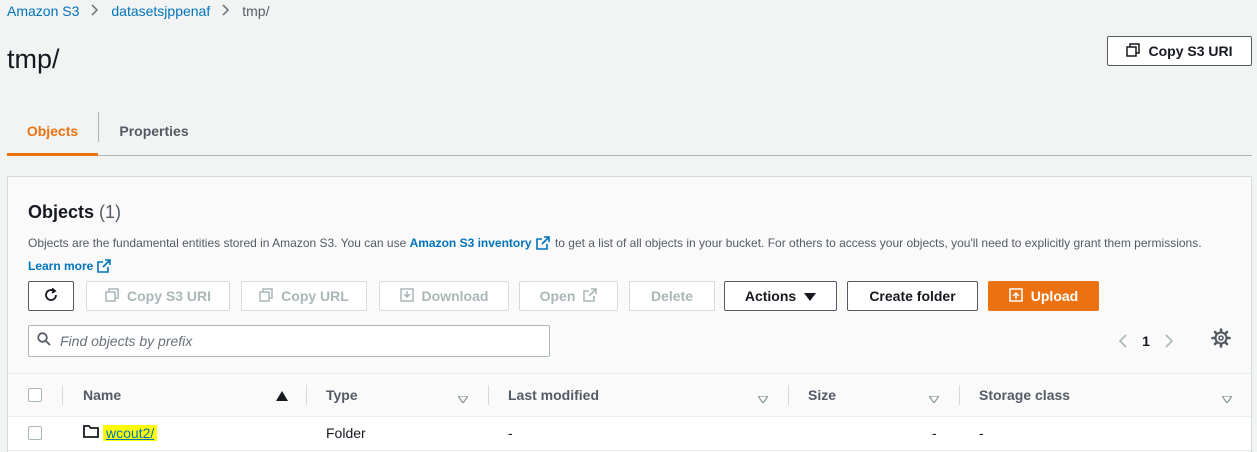  What do you see at coordinates (160, 11) in the screenshot?
I see `breadcrumb-bucket: datasetsjppenaf` at bounding box center [160, 11].